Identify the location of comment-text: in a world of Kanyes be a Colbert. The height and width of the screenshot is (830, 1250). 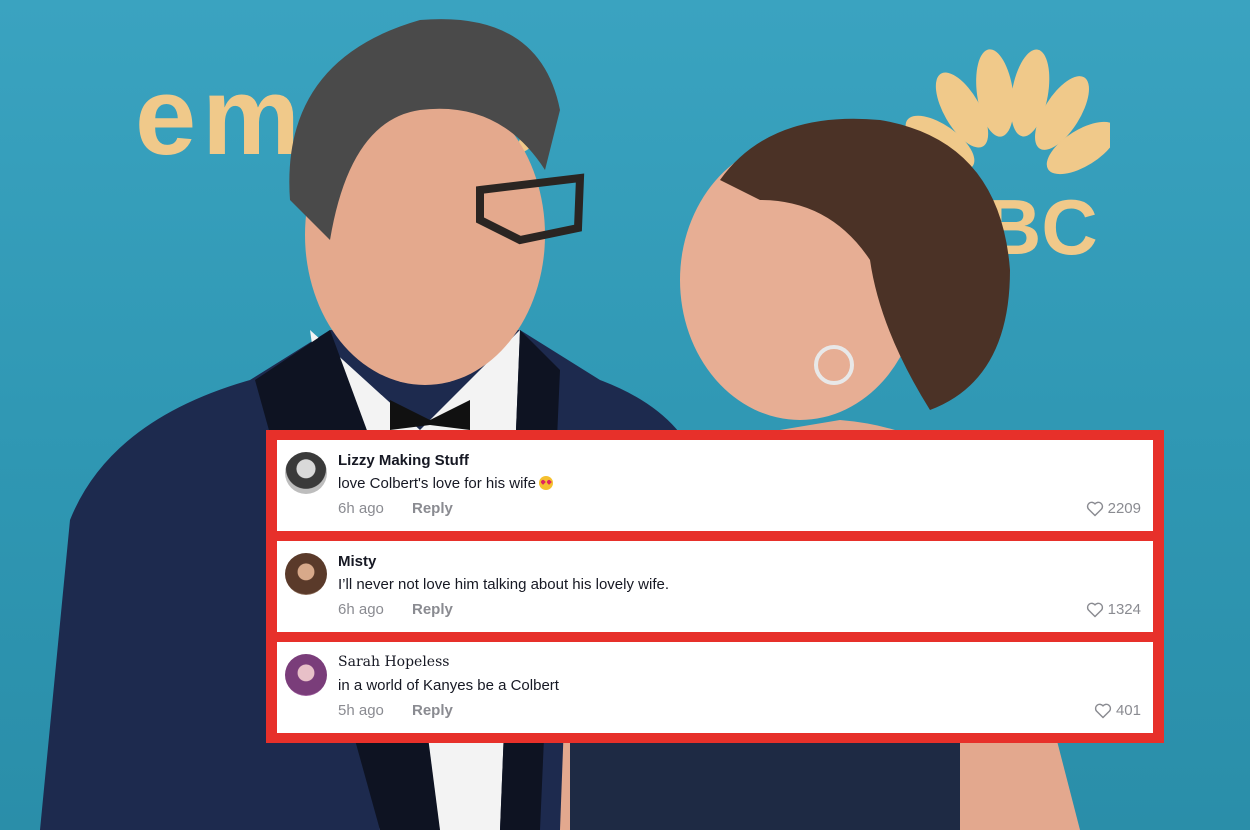
(448, 685).